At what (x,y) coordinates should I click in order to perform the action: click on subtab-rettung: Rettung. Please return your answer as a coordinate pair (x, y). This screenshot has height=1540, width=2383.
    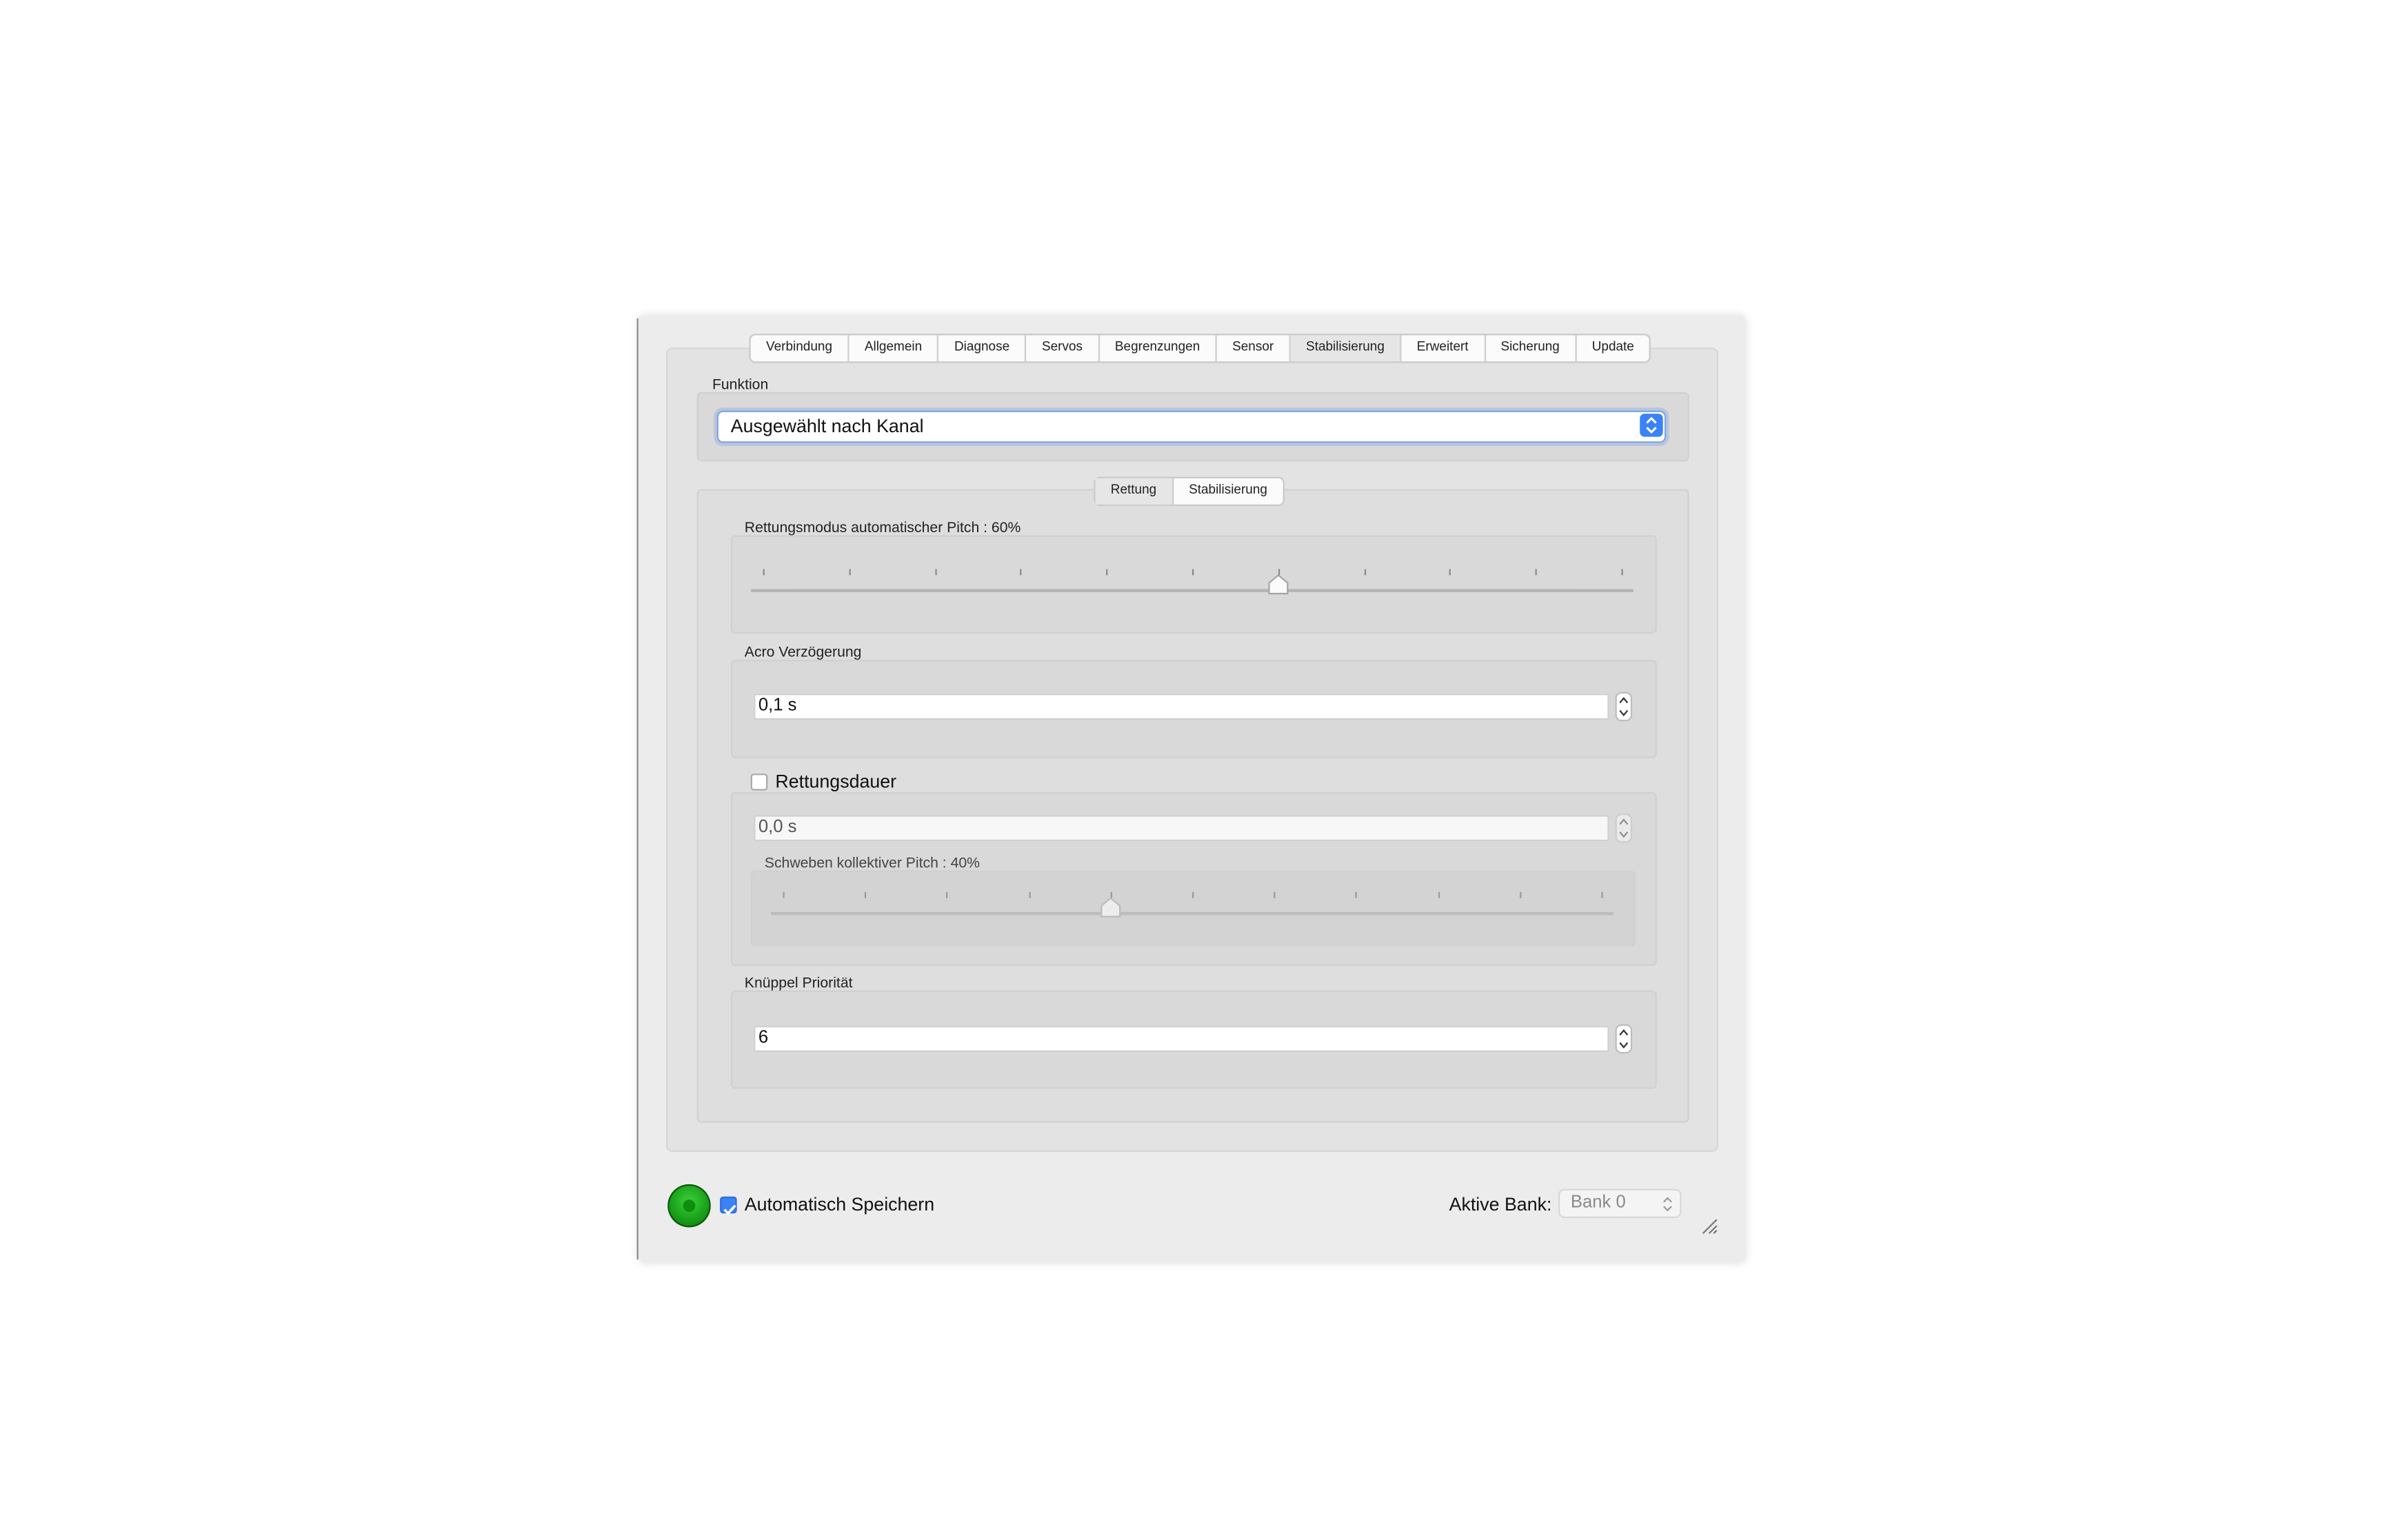
    Looking at the image, I should click on (1134, 492).